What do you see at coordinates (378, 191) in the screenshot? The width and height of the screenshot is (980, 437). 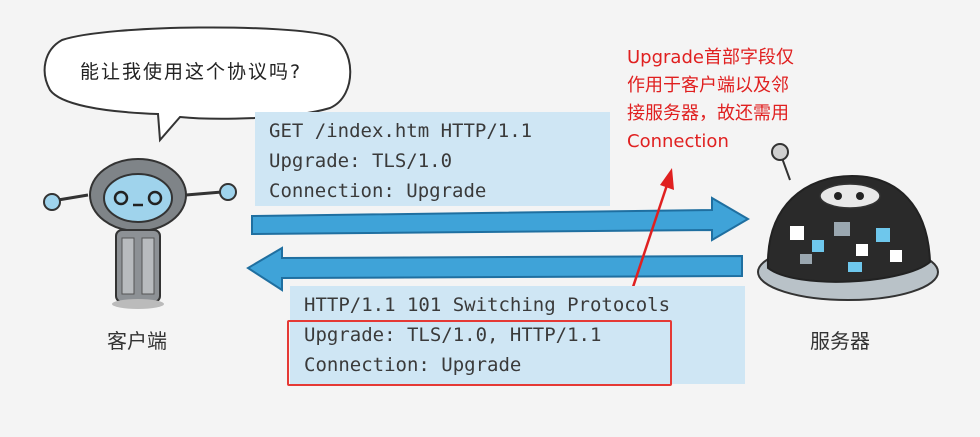 I see `request-connection-header: Connection: Upgrade` at bounding box center [378, 191].